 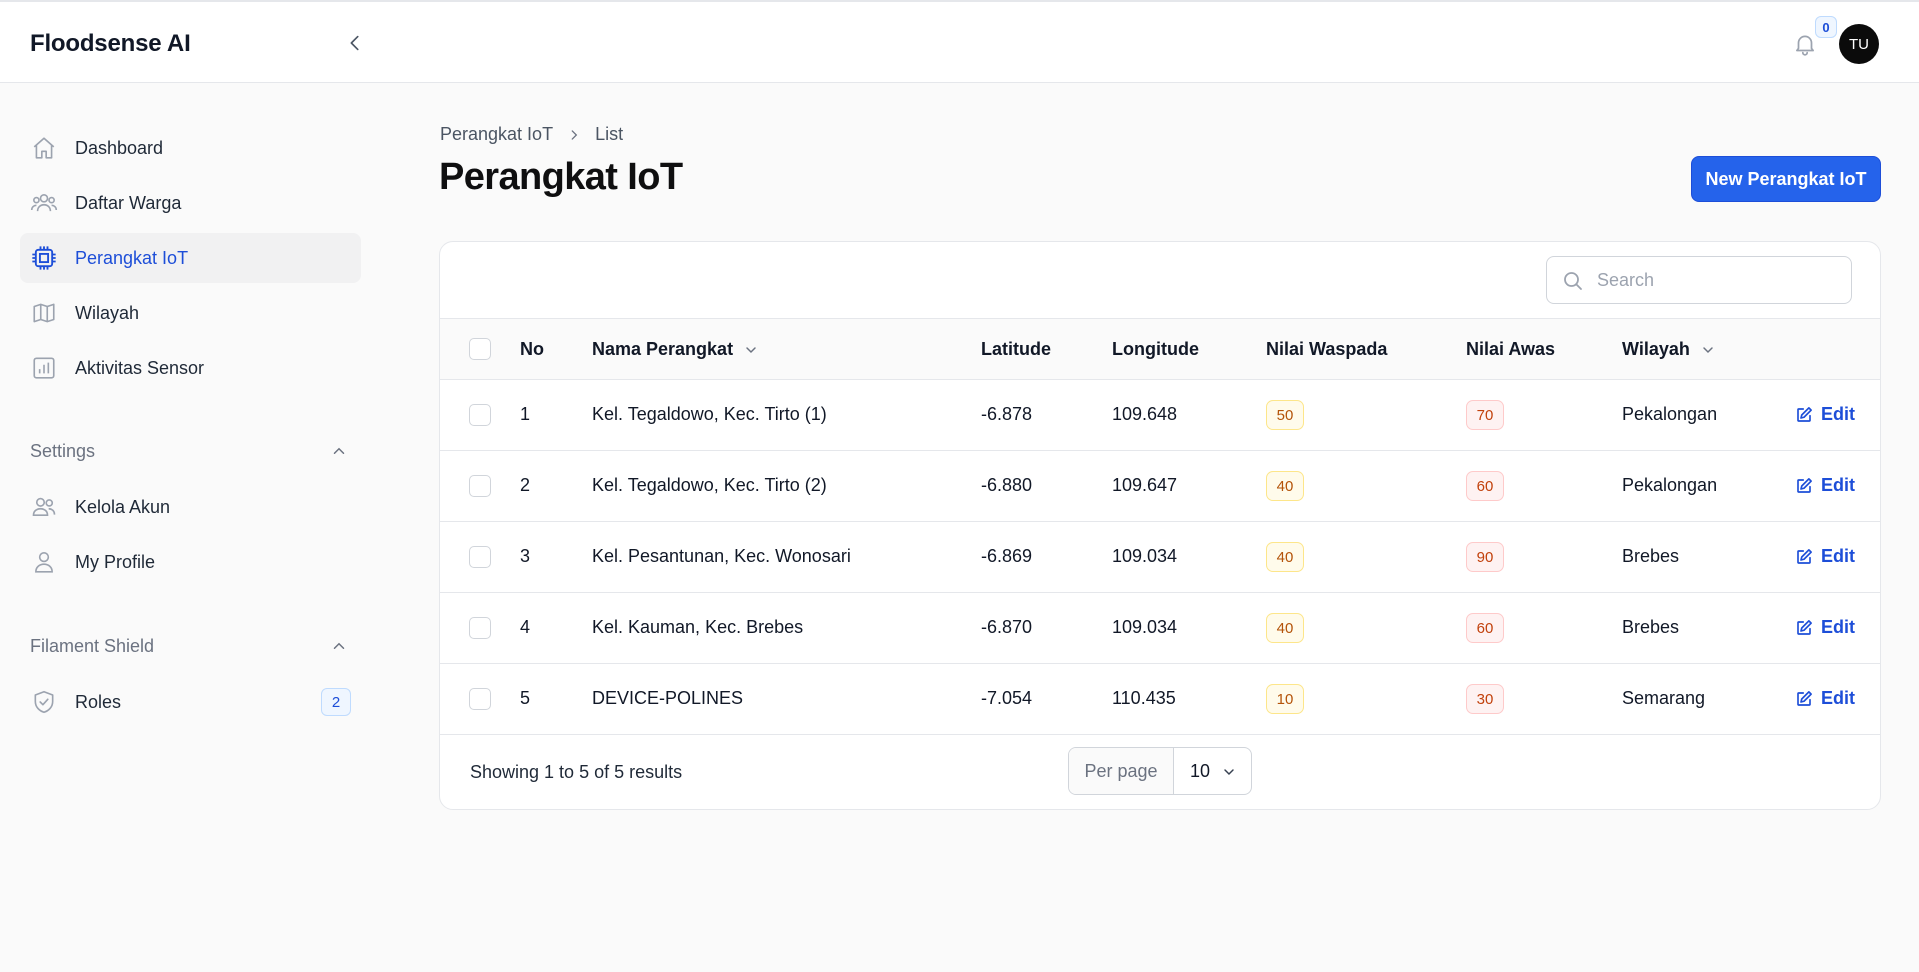 What do you see at coordinates (1826, 27) in the screenshot?
I see `notification-count-badge: 0` at bounding box center [1826, 27].